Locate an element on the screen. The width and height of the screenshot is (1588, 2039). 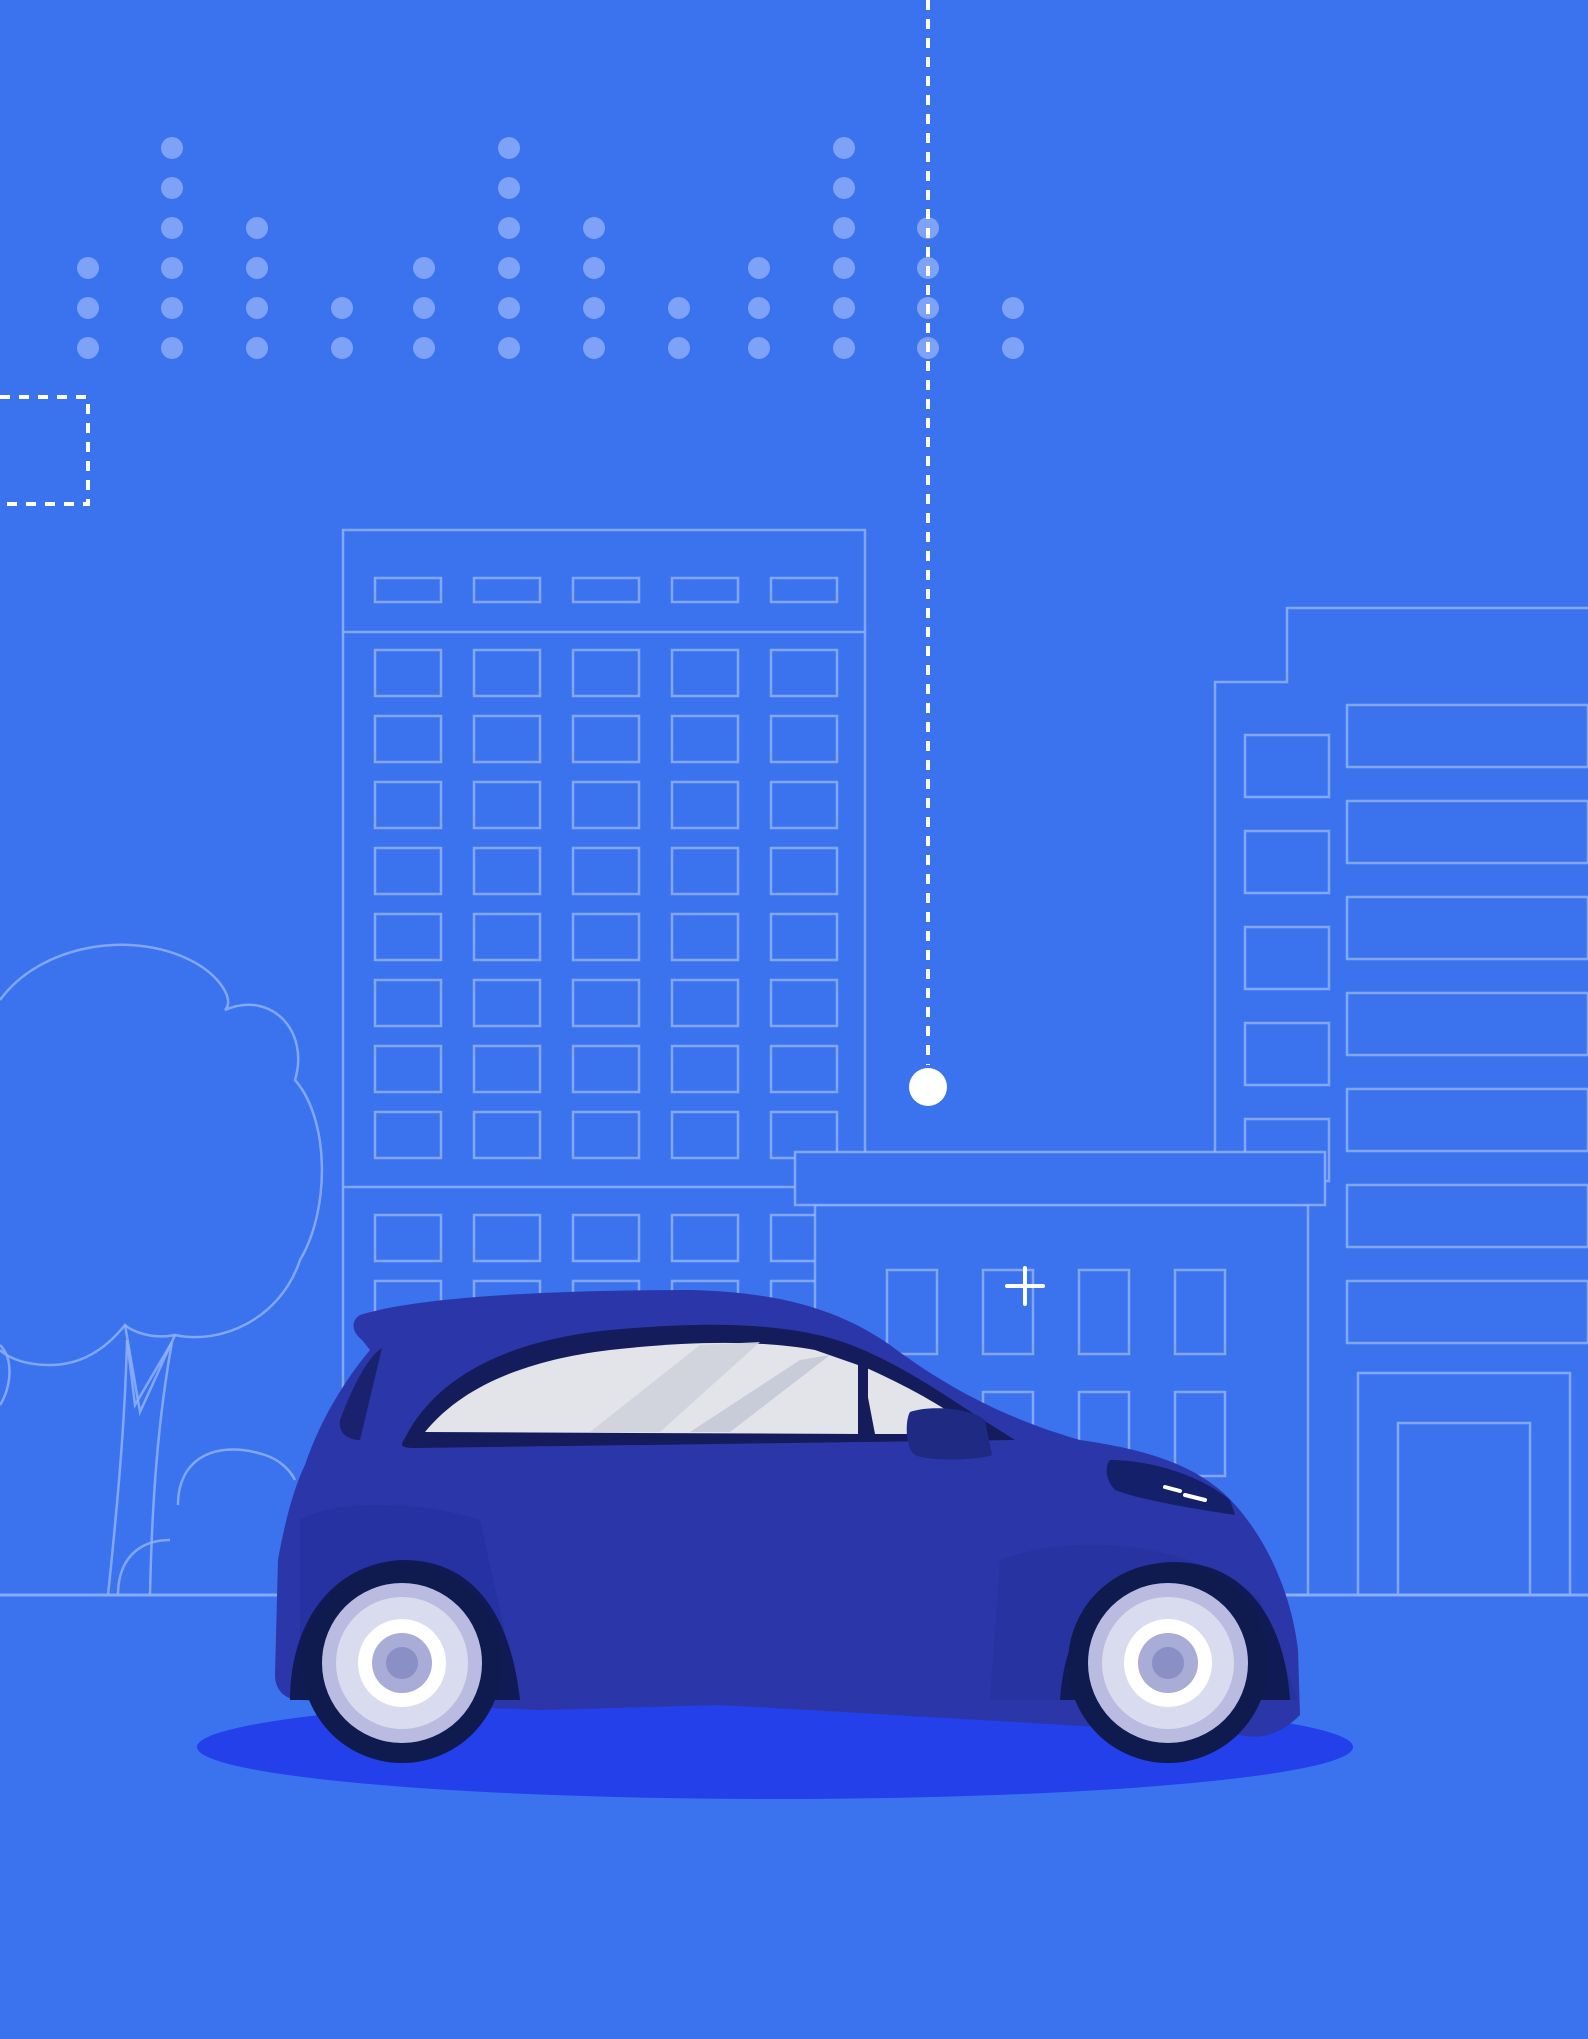
front-wheel is located at coordinates (1168, 1663).